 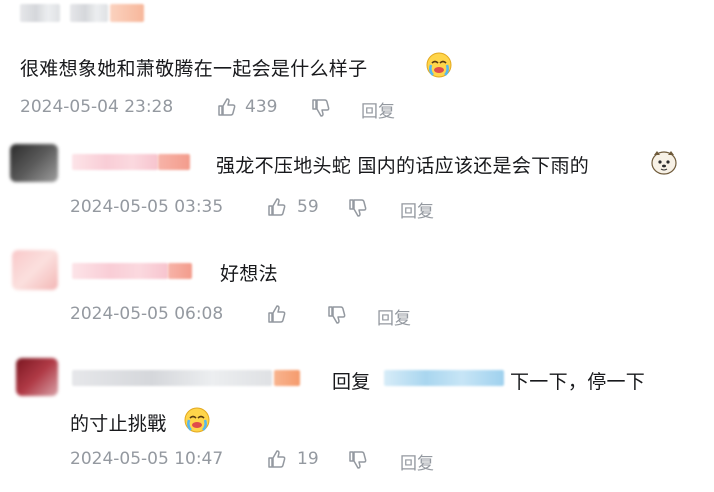 What do you see at coordinates (194, 69) in the screenshot?
I see `comment-text: 很难想象她和萧敬腾在一起会是什么样子` at bounding box center [194, 69].